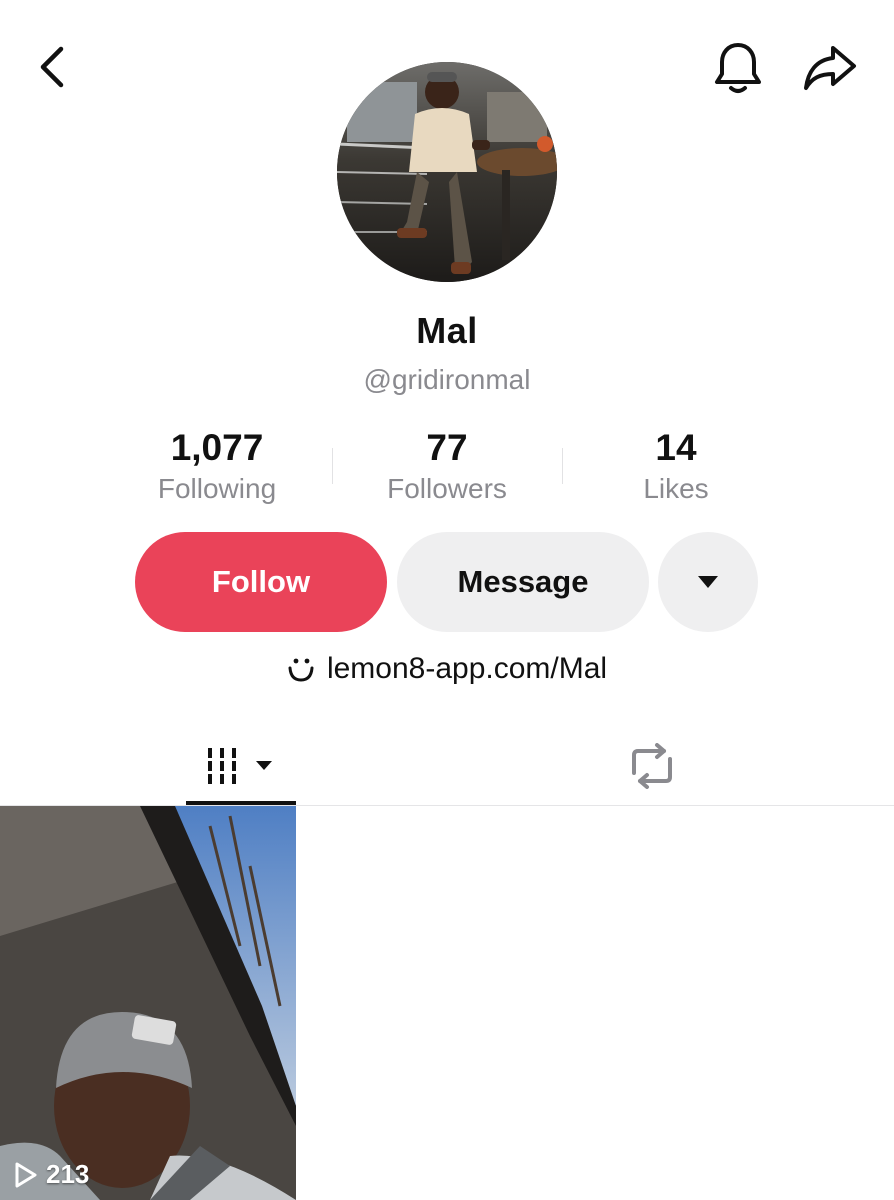 Image resolution: width=894 pixels, height=1200 pixels. What do you see at coordinates (676, 447) in the screenshot?
I see `likes-count: 14` at bounding box center [676, 447].